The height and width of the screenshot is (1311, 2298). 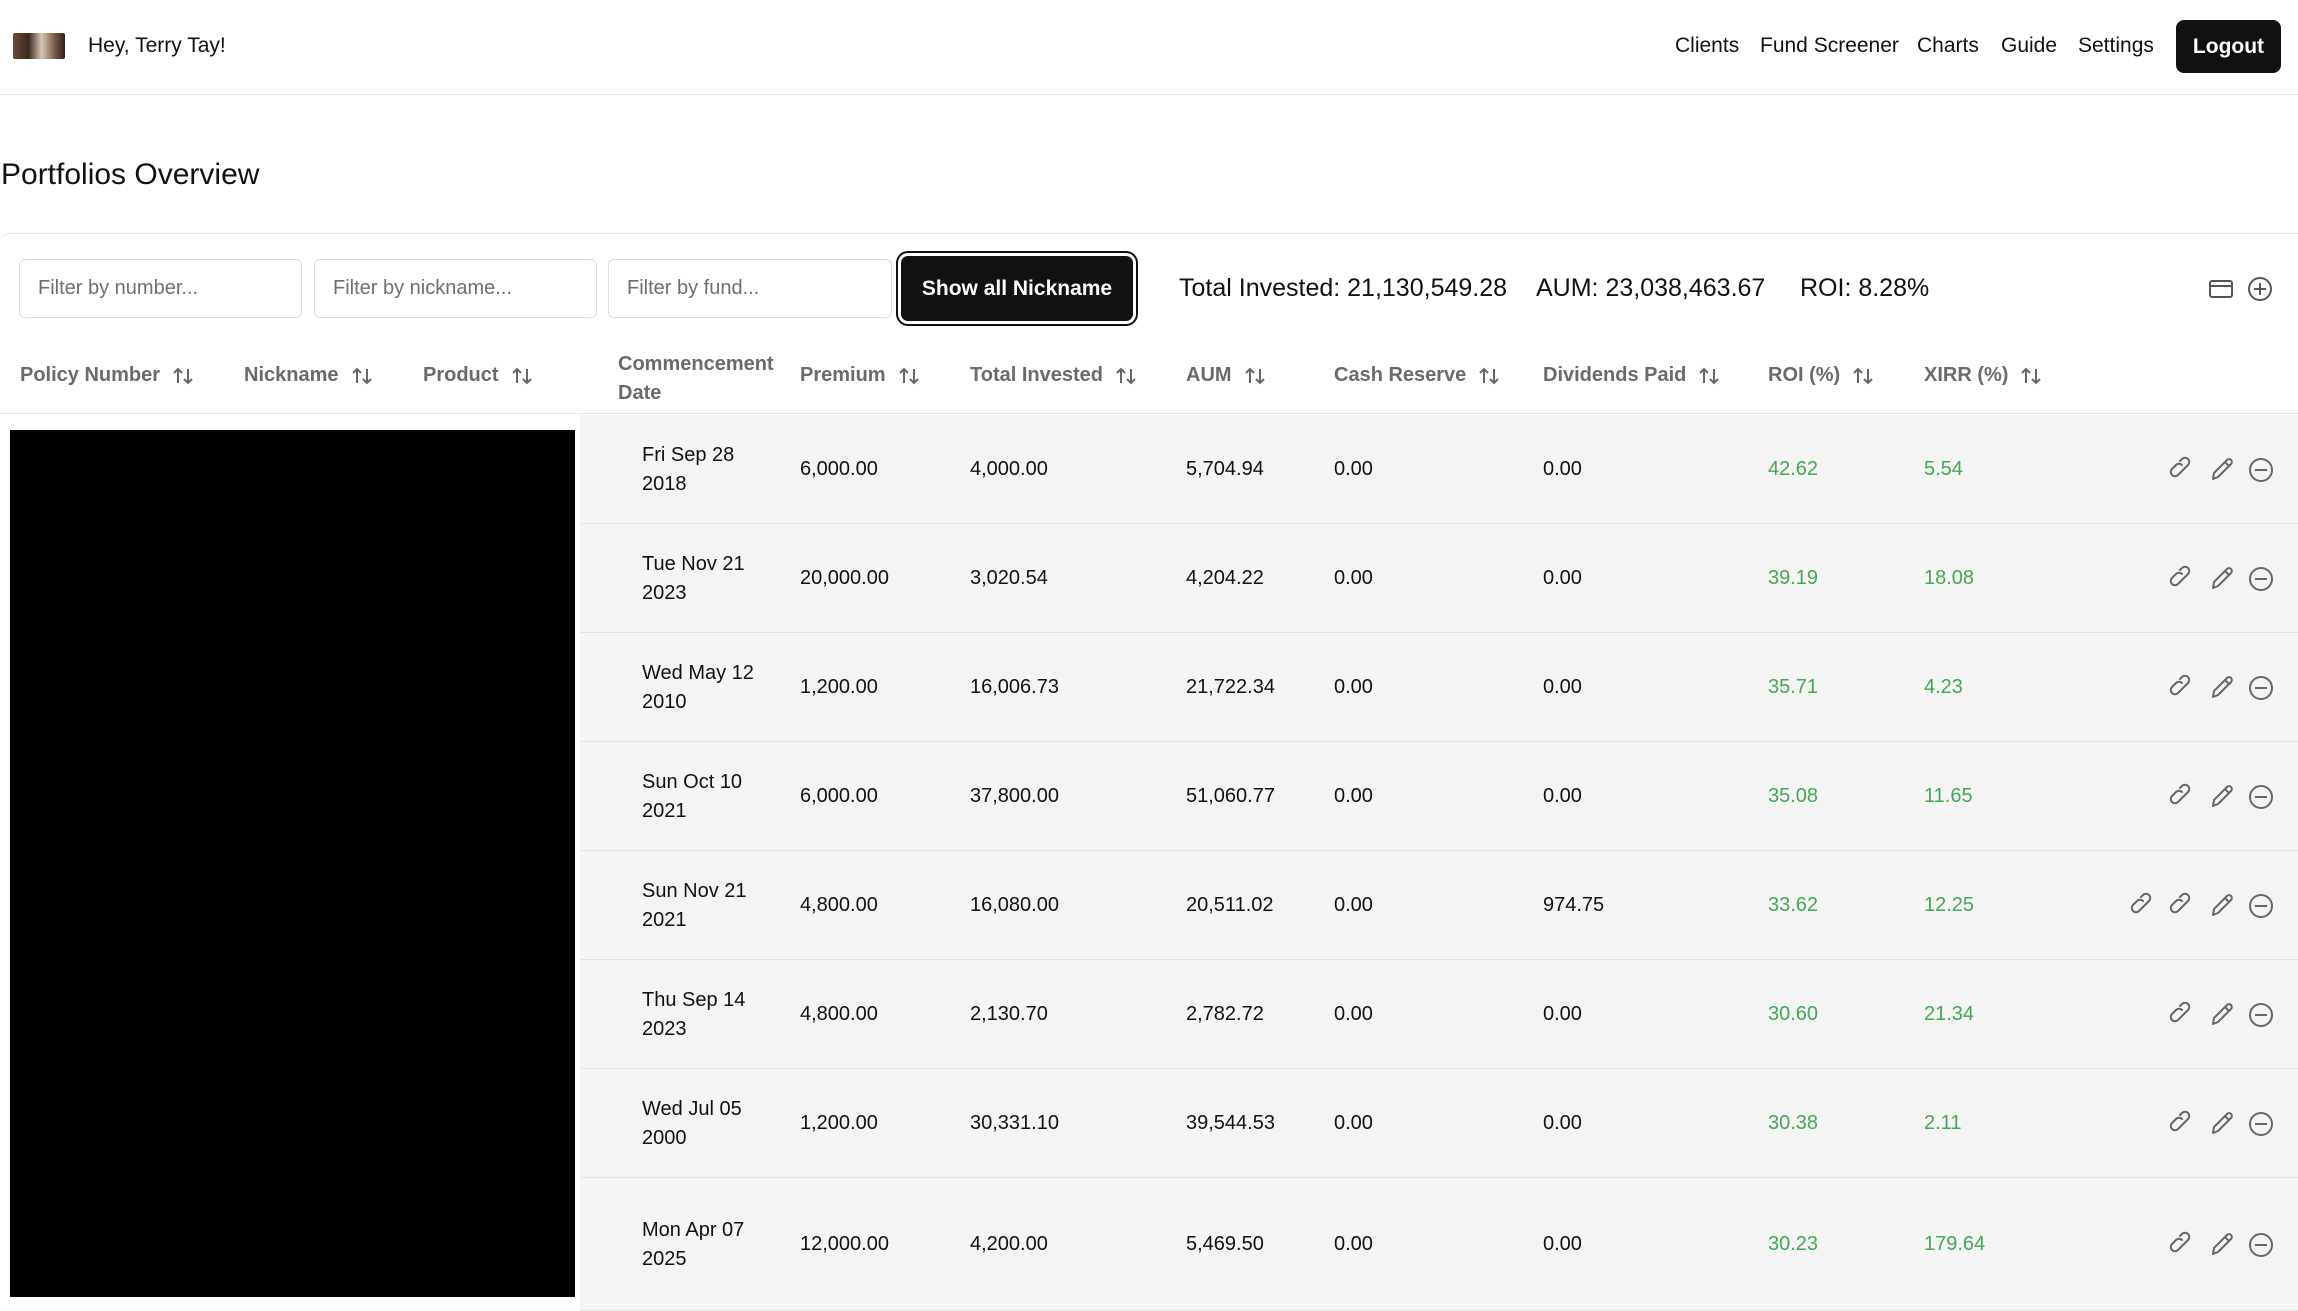 I want to click on roi-stat: ROI: 8.28%, so click(x=1865, y=288).